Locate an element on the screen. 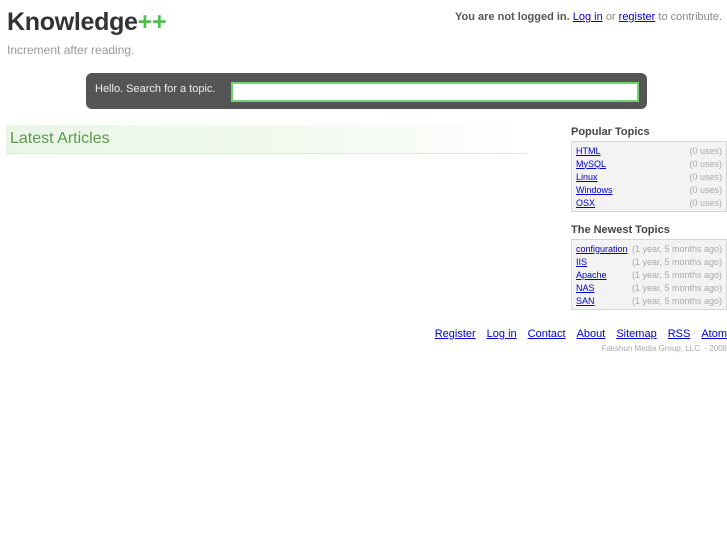  search-label: Hello. Search for a topic. is located at coordinates (155, 89).